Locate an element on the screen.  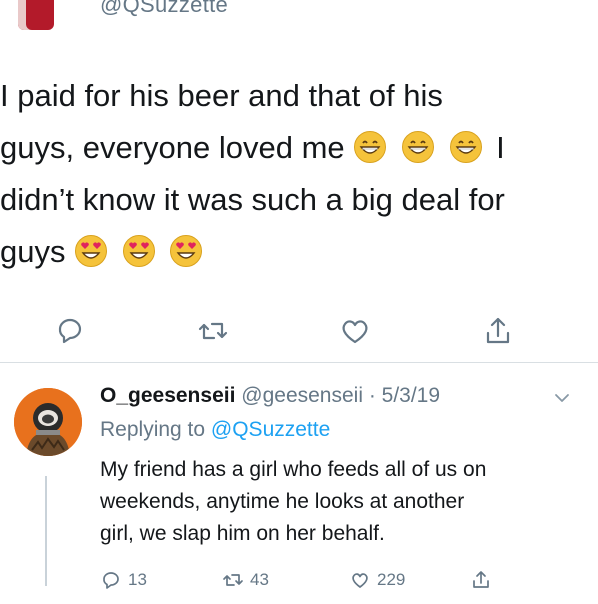
reply-display-name: O_geesenseii is located at coordinates (167, 395).